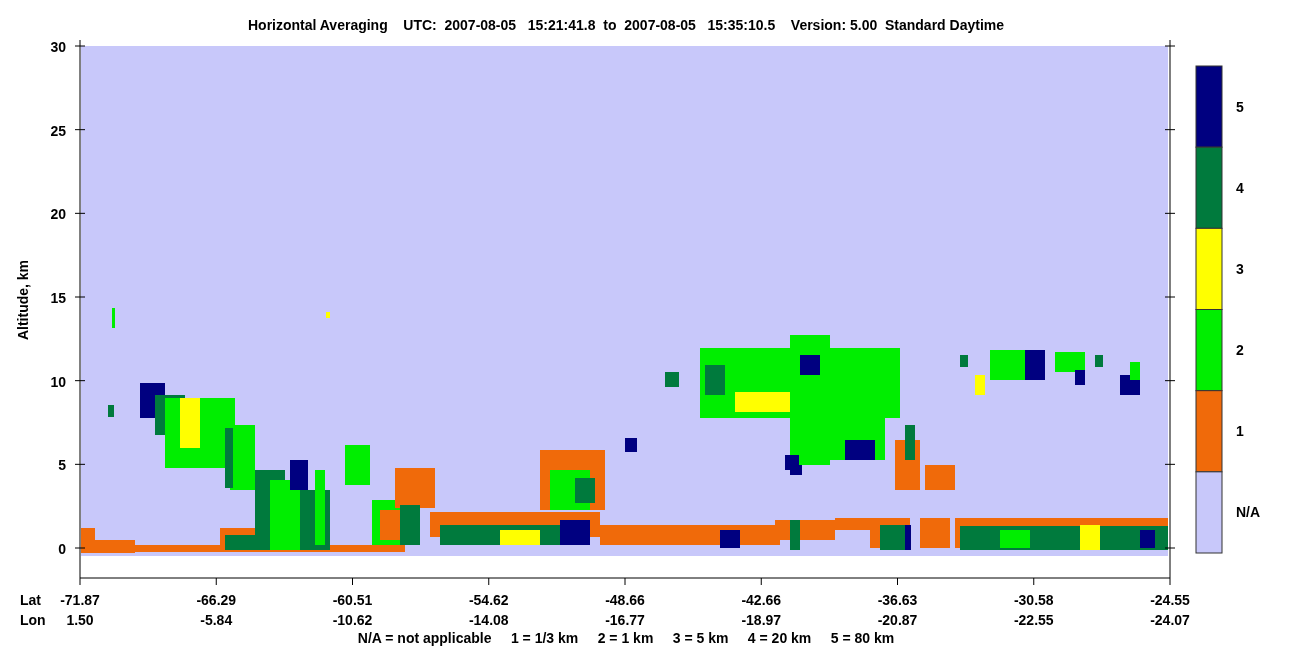 The height and width of the screenshot is (667, 1300). What do you see at coordinates (58, 130) in the screenshot?
I see `y-tick-label: 25` at bounding box center [58, 130].